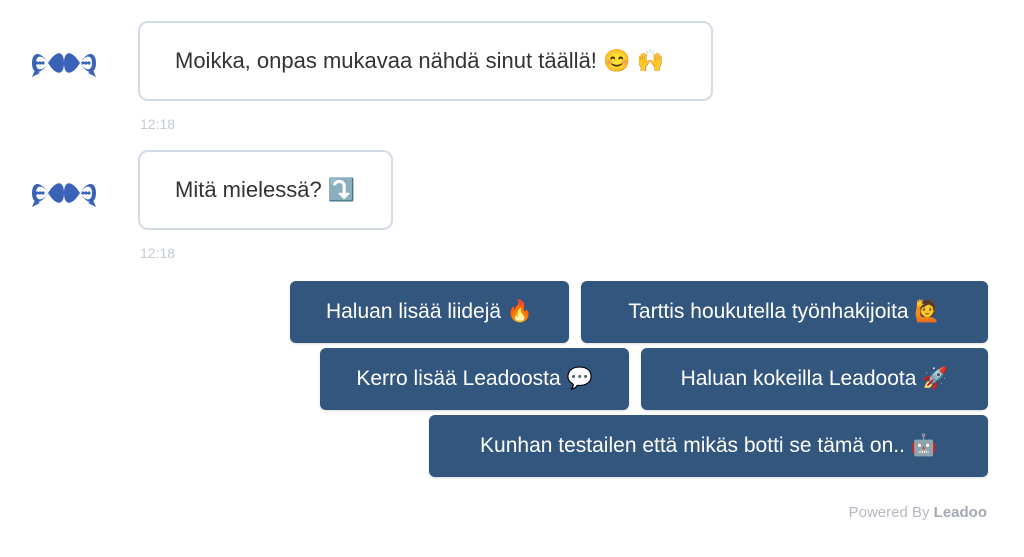 The width and height of the screenshot is (1024, 557). I want to click on bot-message-text: Mitä mielessä? ⤵️, so click(265, 189).